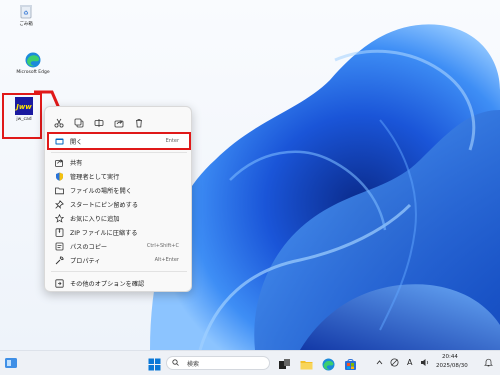 This screenshot has width=500, height=375. I want to click on task-view-icon, so click(284, 362).